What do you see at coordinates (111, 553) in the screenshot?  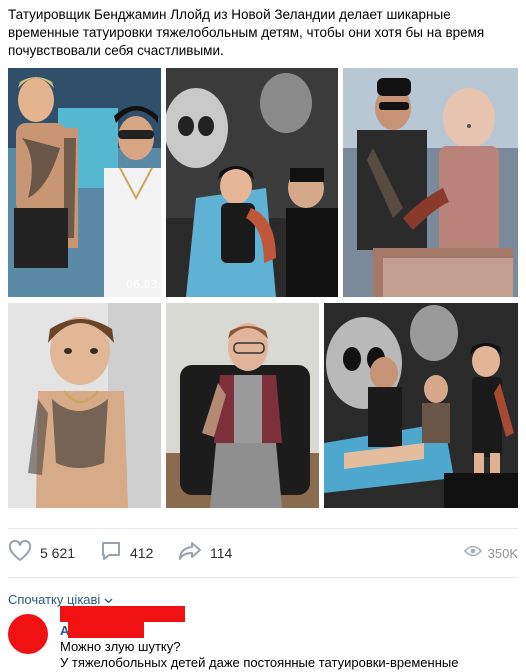 I see `comment-bubble-icon` at bounding box center [111, 553].